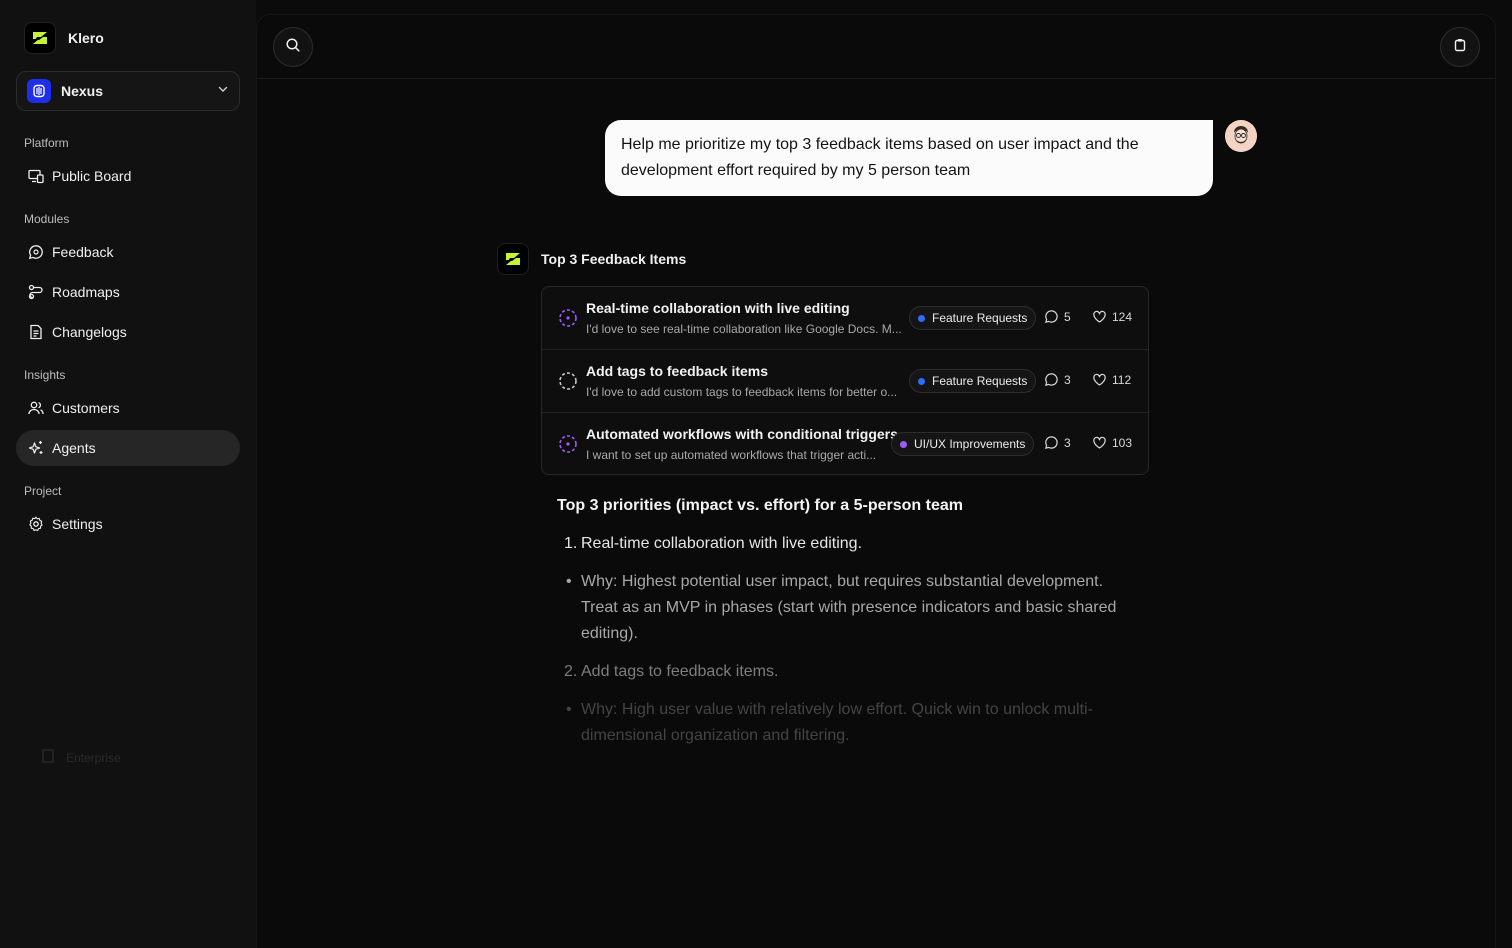 Image resolution: width=1512 pixels, height=948 pixels. I want to click on sidebar-item-feedback: Feedback, so click(128, 252).